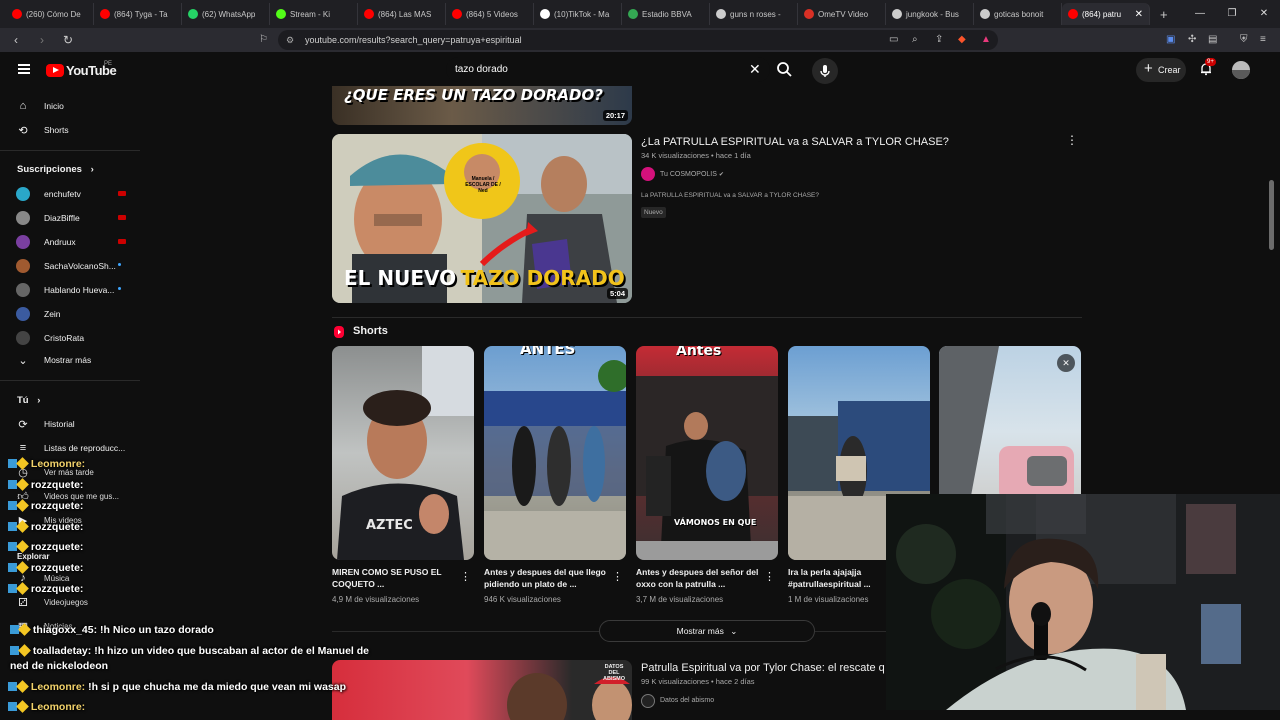  What do you see at coordinates (1072, 140) in the screenshot?
I see `video-options-icon: ⋮` at bounding box center [1072, 140].